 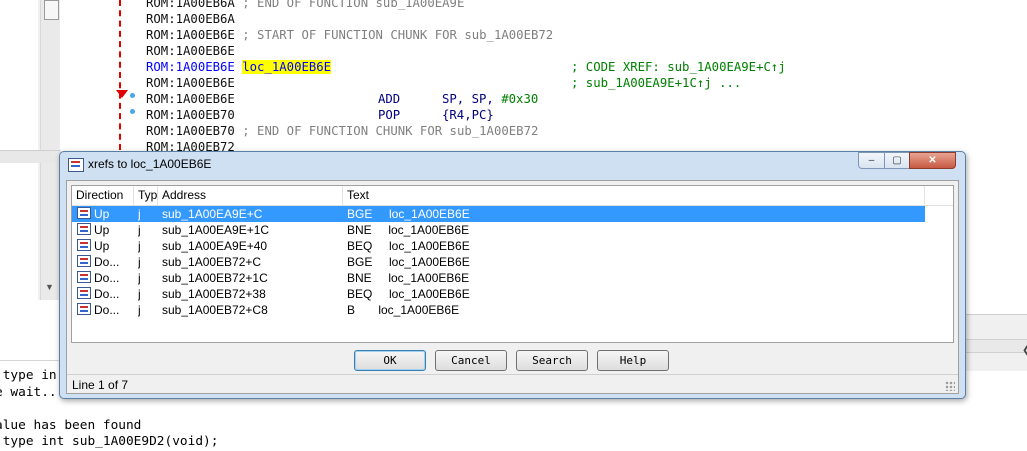 What do you see at coordinates (51, 10) in the screenshot?
I see `scrollbar-thumb` at bounding box center [51, 10].